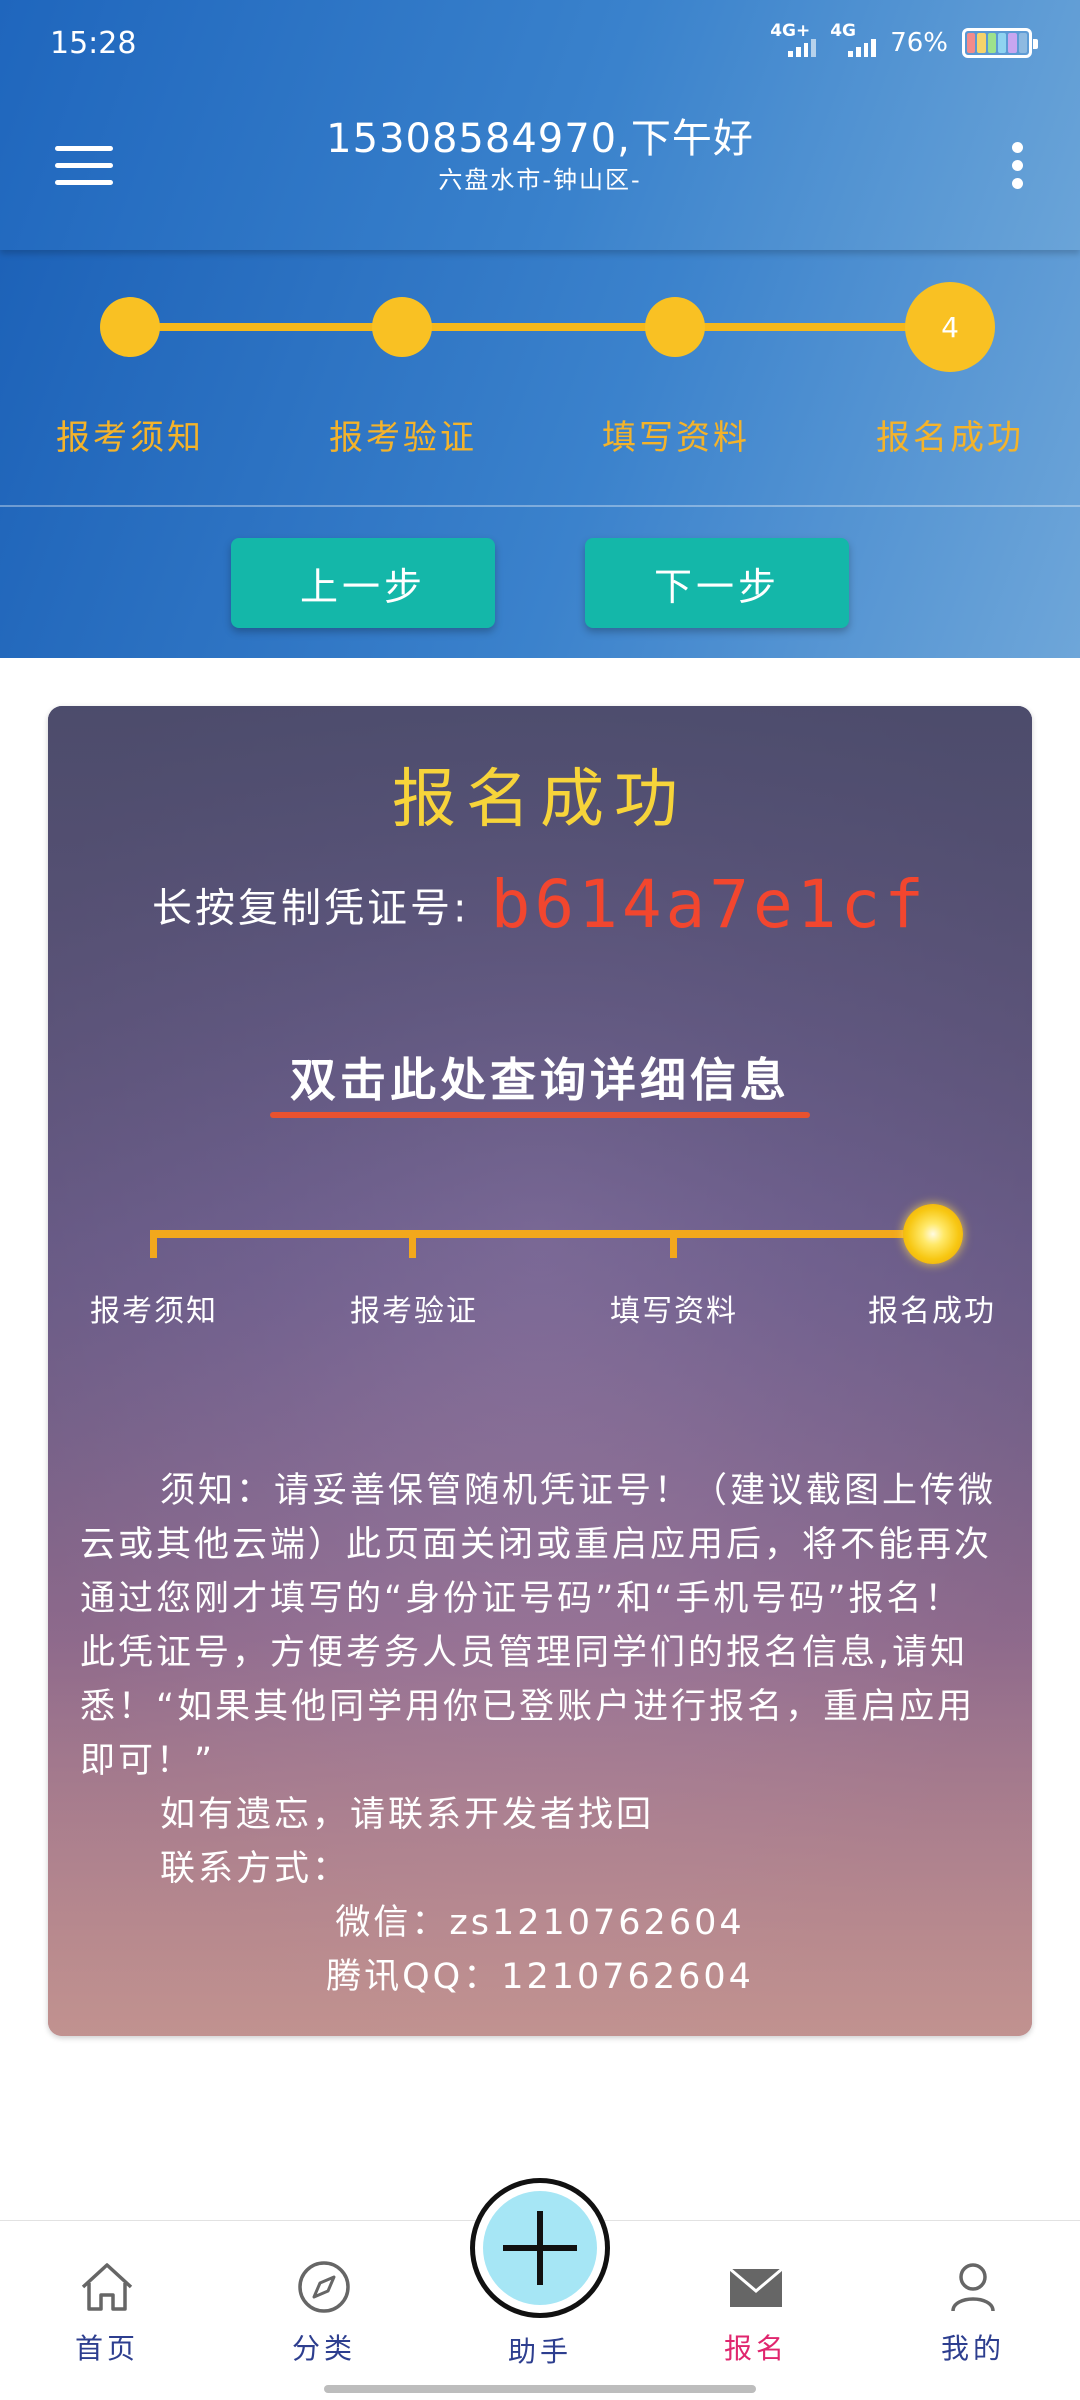  Describe the element at coordinates (950, 327) in the screenshot. I see `step-dot-current: 4` at that location.